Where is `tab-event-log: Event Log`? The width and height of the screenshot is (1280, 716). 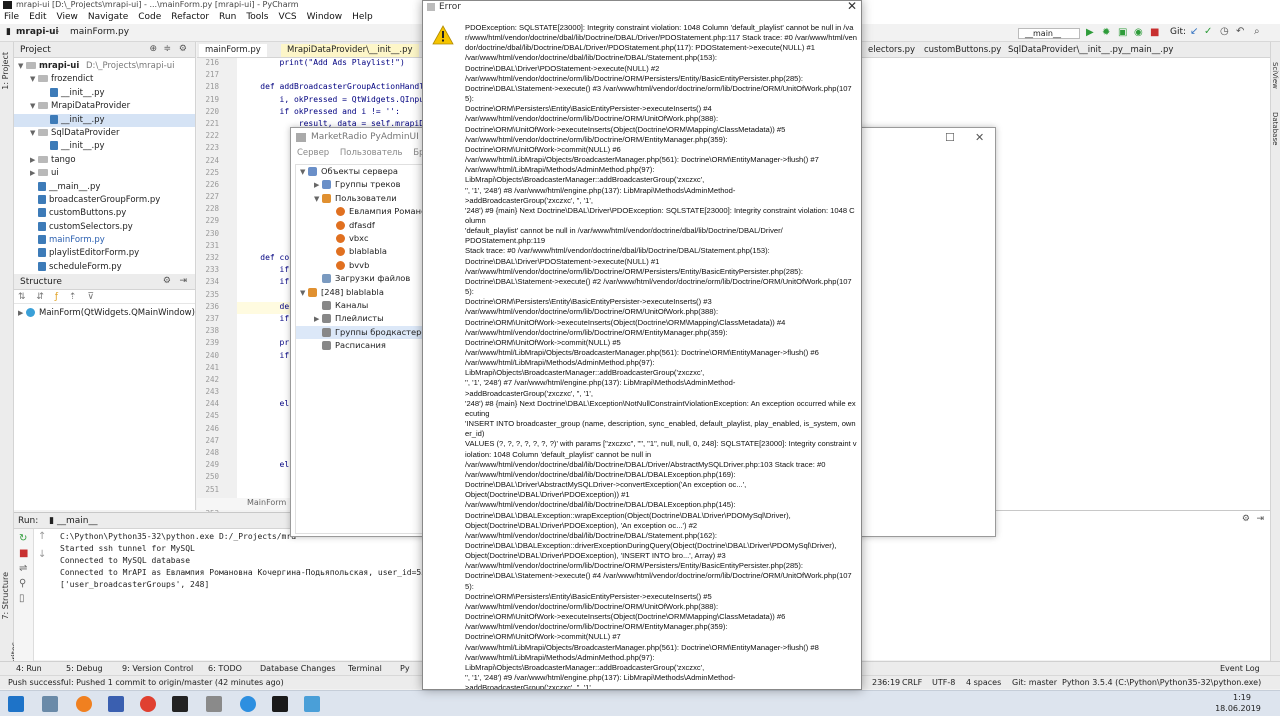 tab-event-log: Event Log is located at coordinates (1240, 668).